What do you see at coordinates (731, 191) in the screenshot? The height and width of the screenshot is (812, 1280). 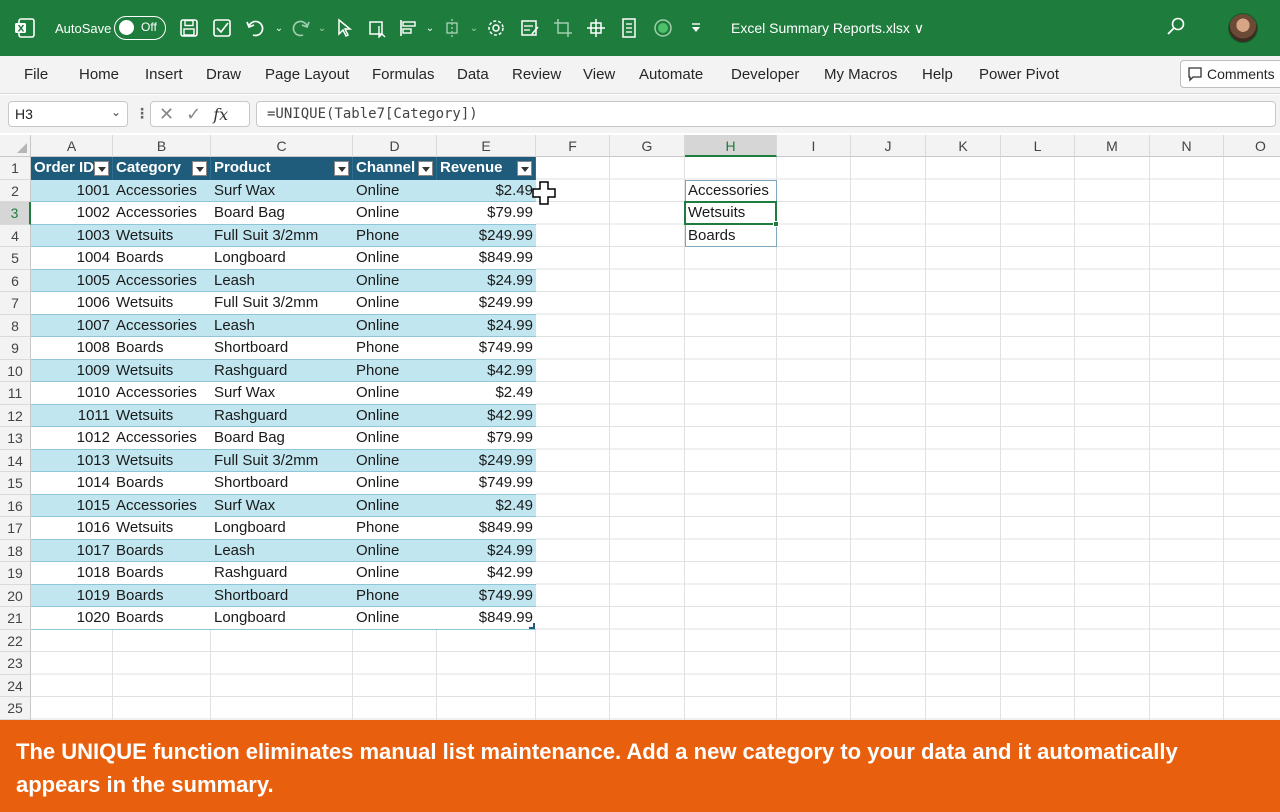 I see `unique-result-cell: Accessories` at bounding box center [731, 191].